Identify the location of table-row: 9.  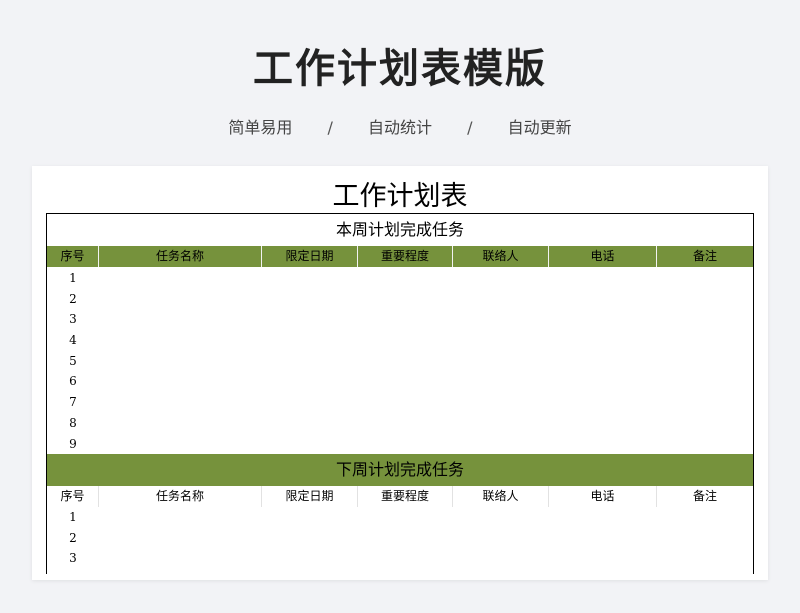
(73, 444).